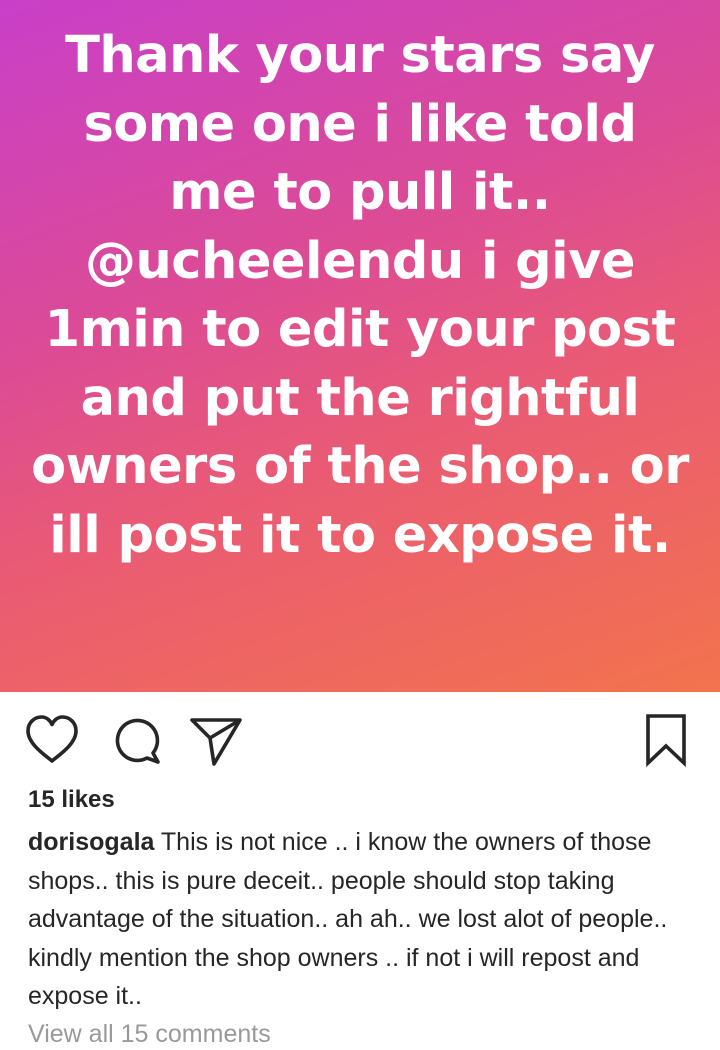  I want to click on heart-icon, so click(52, 740).